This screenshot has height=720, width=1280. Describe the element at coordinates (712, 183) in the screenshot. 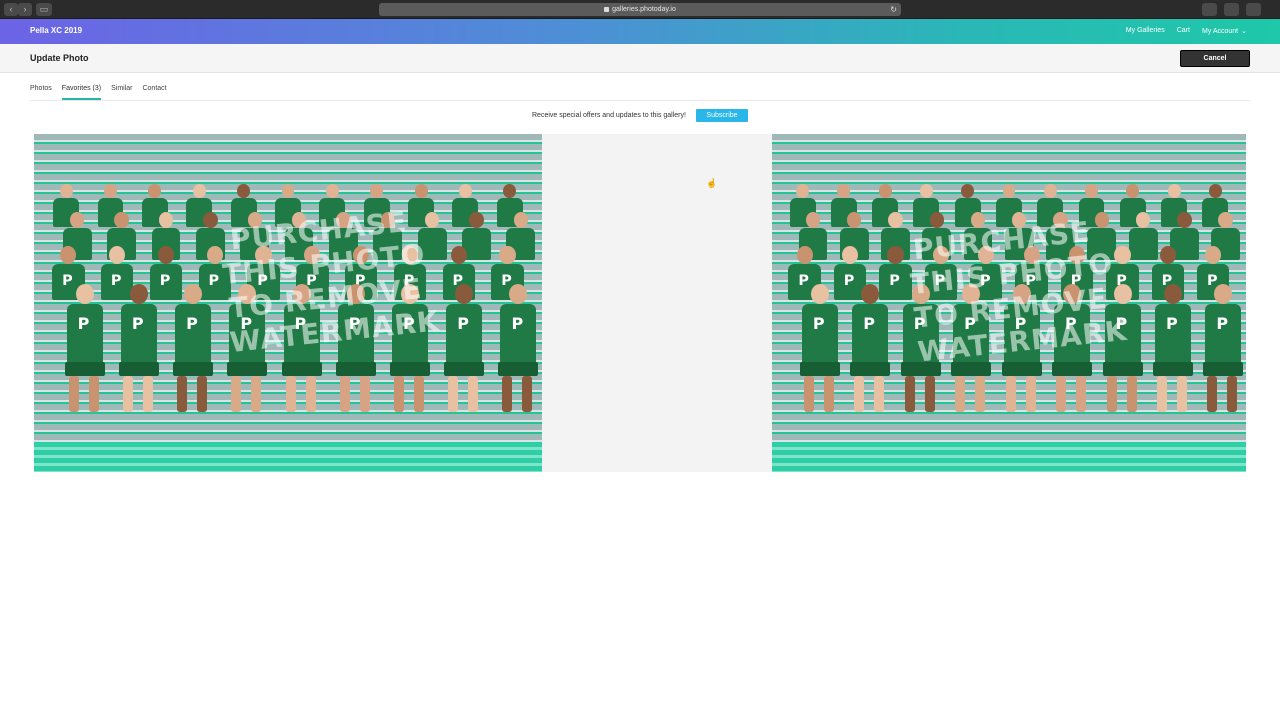

I see `hand-cursor-icon: ☝` at that location.